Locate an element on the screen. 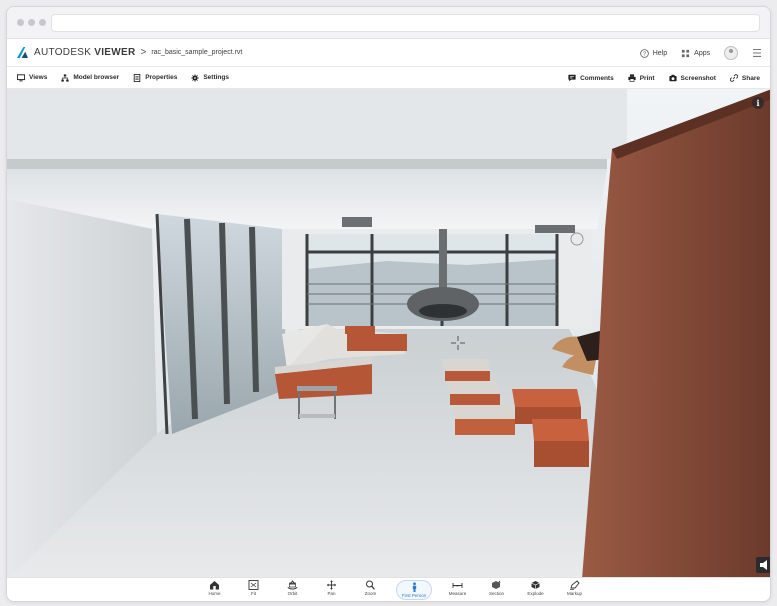 The width and height of the screenshot is (777, 606). hierarchy-icon is located at coordinates (65, 77).